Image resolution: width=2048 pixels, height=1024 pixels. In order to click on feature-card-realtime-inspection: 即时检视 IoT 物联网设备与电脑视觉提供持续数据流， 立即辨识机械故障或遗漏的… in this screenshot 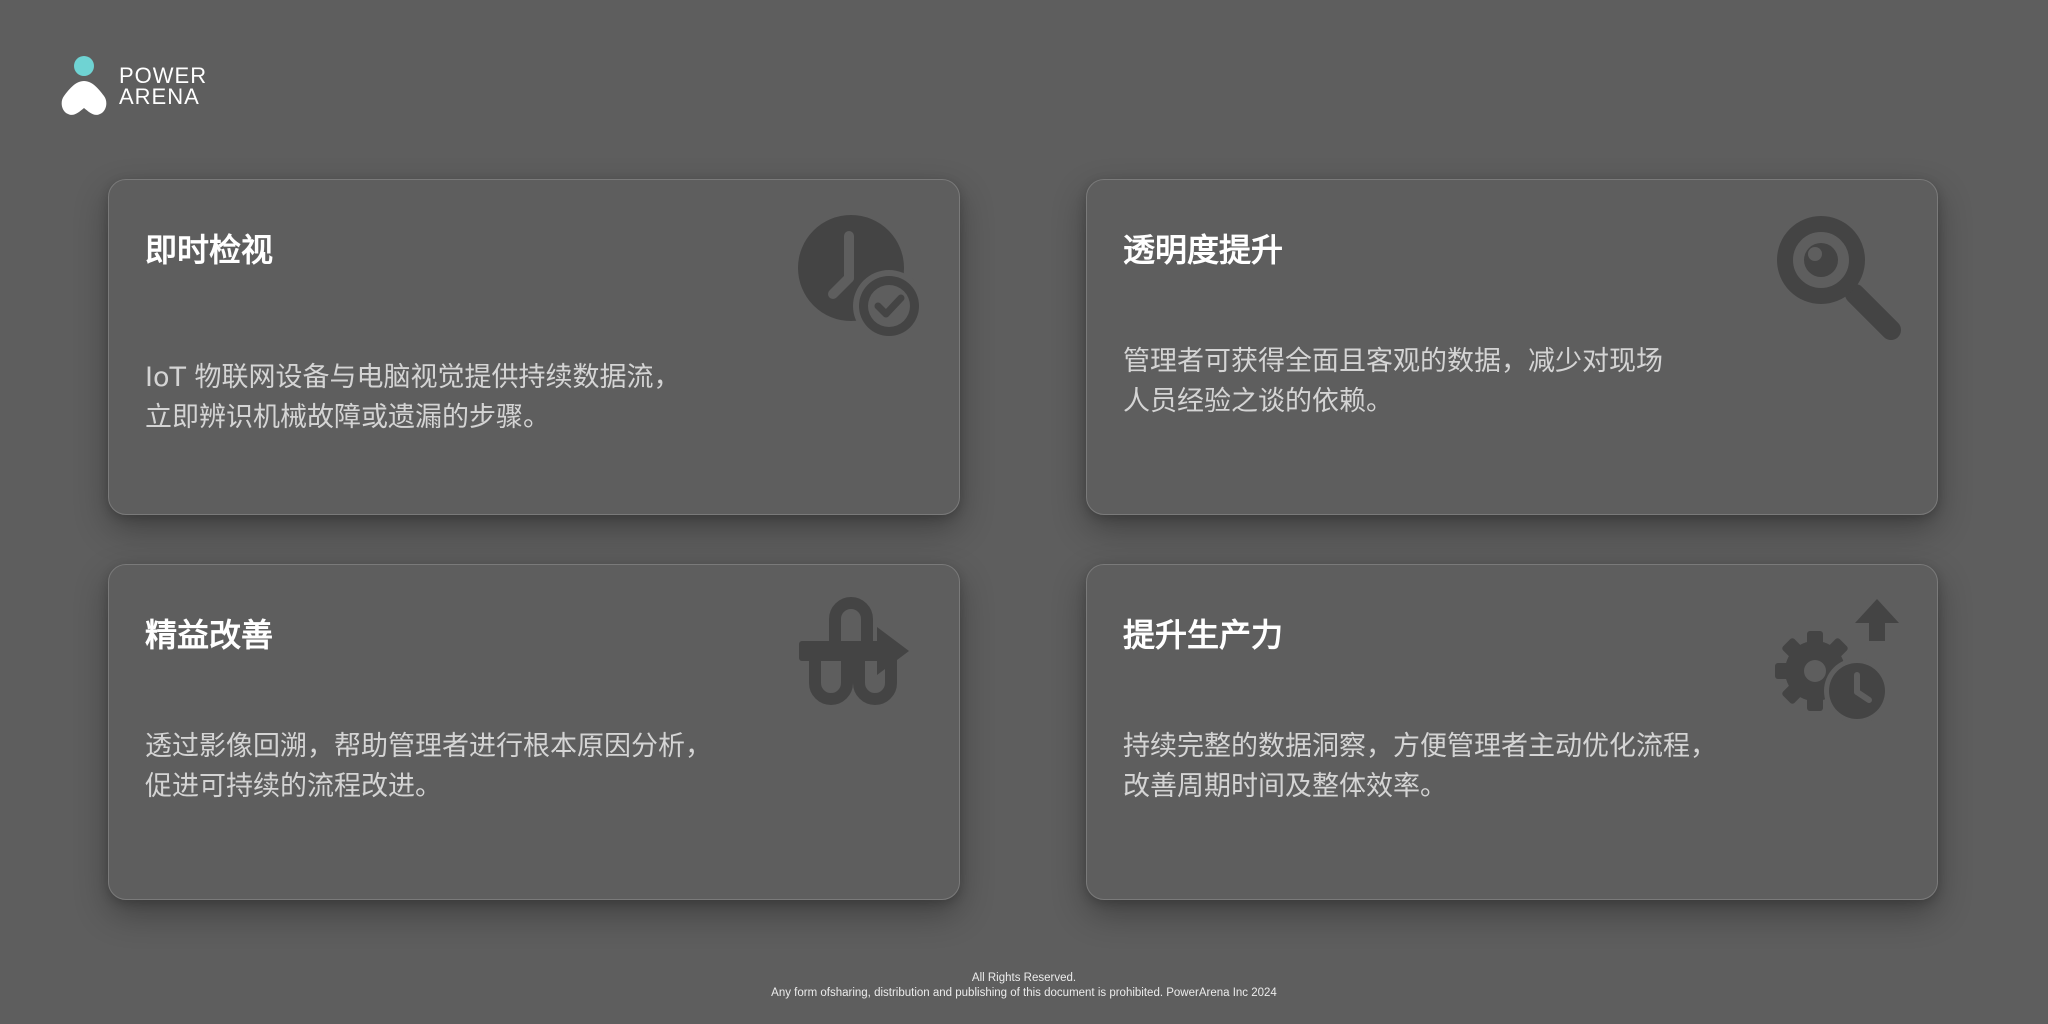, I will do `click(534, 347)`.